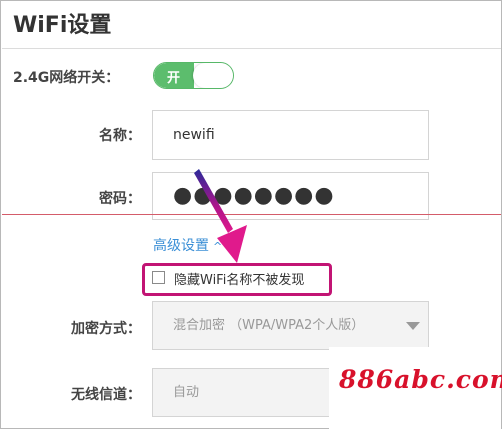 This screenshot has width=502, height=429. What do you see at coordinates (290, 135) in the screenshot?
I see `ssid-name-input: newifi` at bounding box center [290, 135].